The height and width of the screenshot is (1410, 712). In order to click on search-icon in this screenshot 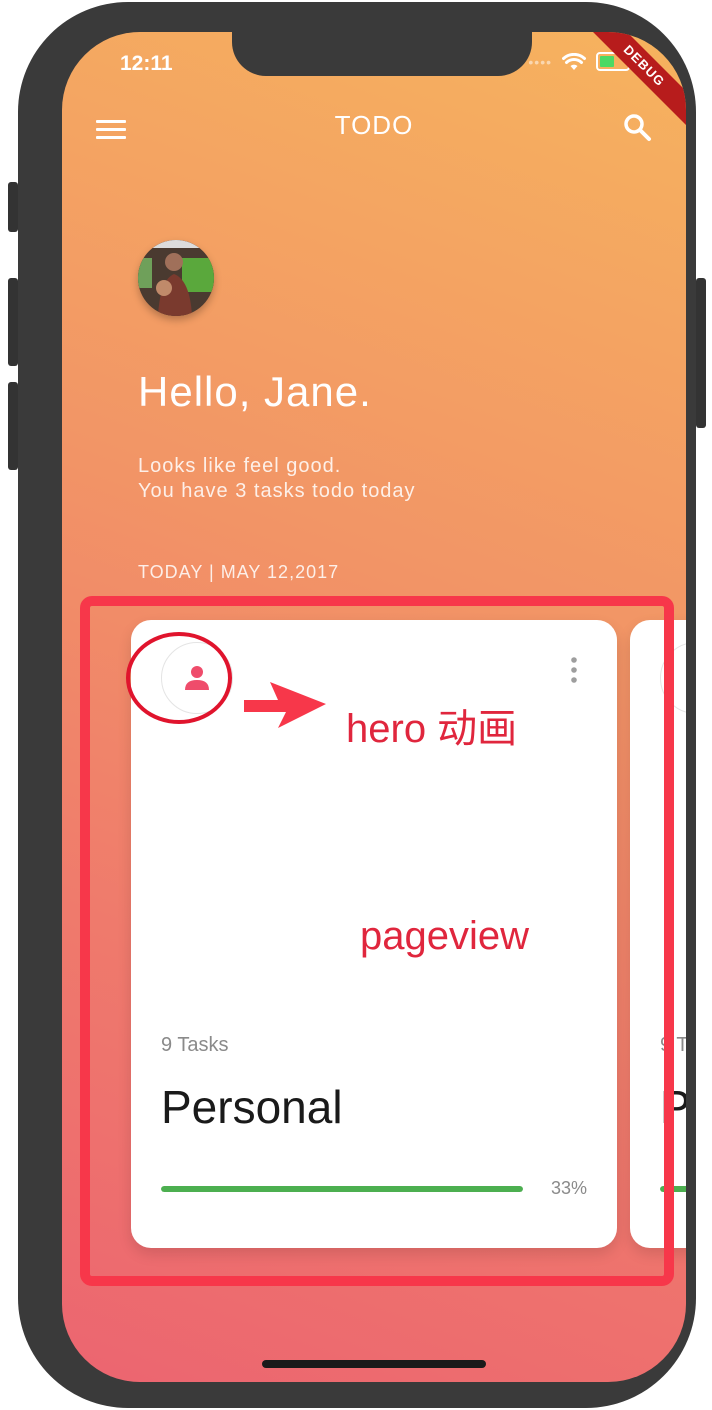, I will do `click(637, 127)`.